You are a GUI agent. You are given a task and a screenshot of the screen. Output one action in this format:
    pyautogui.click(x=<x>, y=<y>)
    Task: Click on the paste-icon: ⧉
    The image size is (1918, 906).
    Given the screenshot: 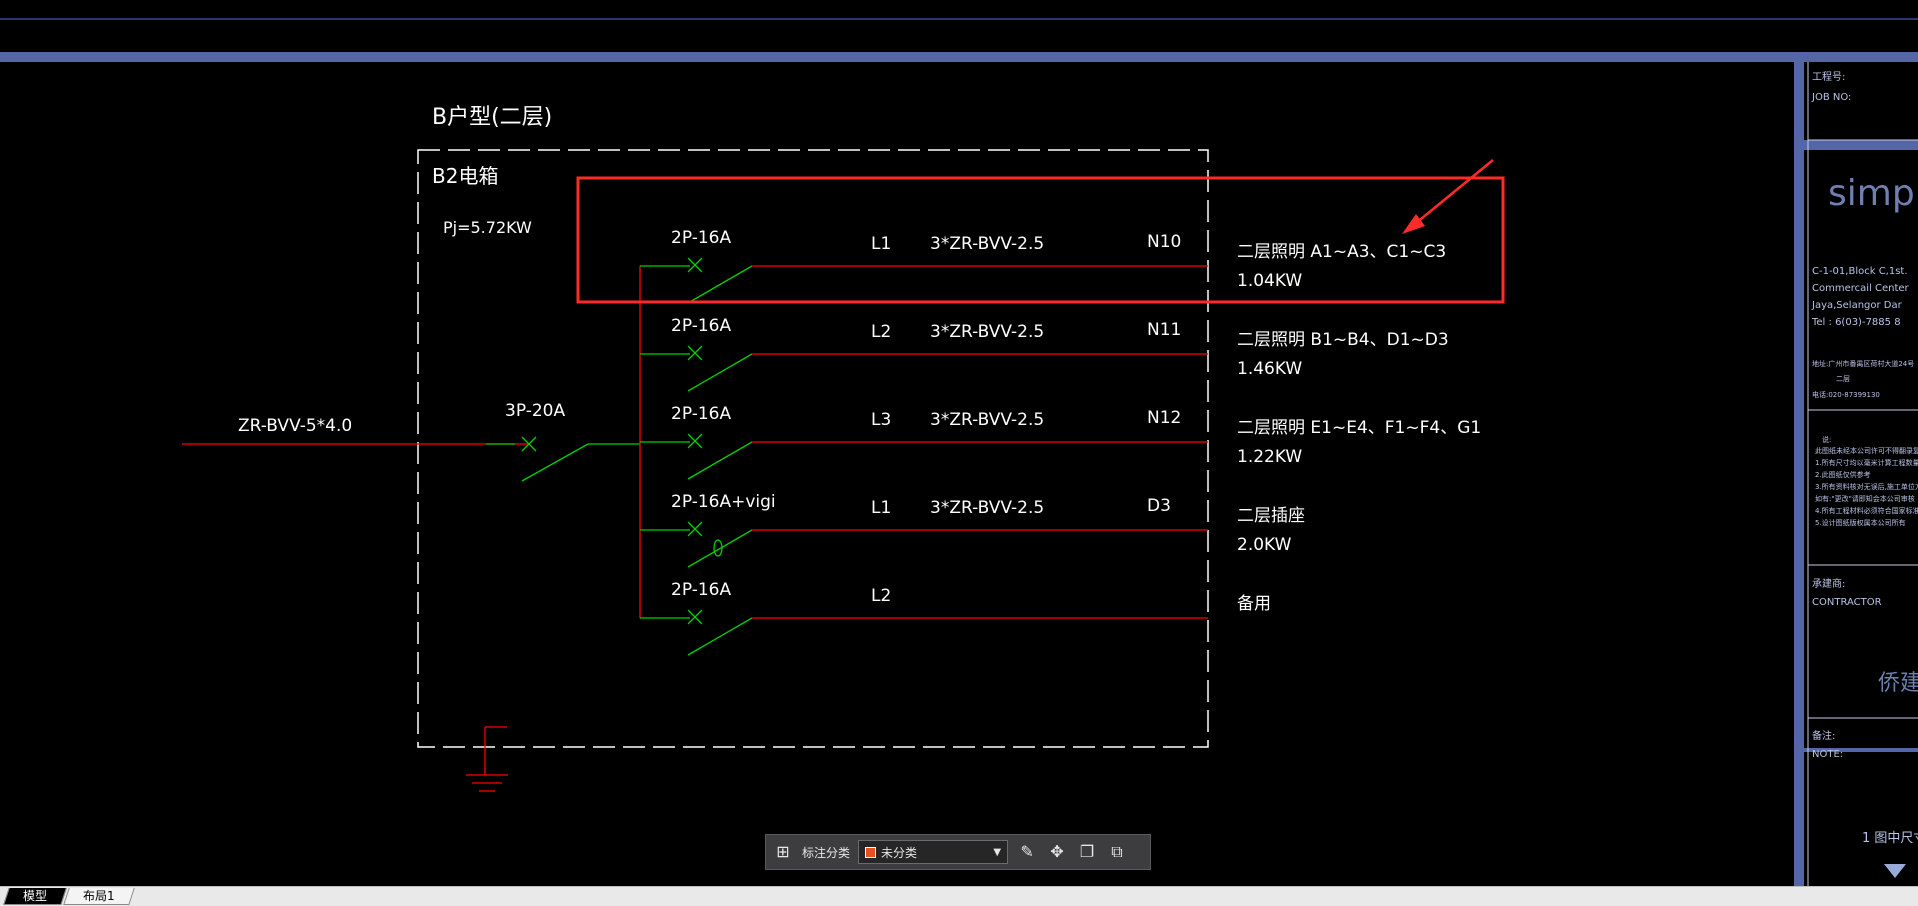 What is the action you would take?
    pyautogui.click(x=1117, y=852)
    